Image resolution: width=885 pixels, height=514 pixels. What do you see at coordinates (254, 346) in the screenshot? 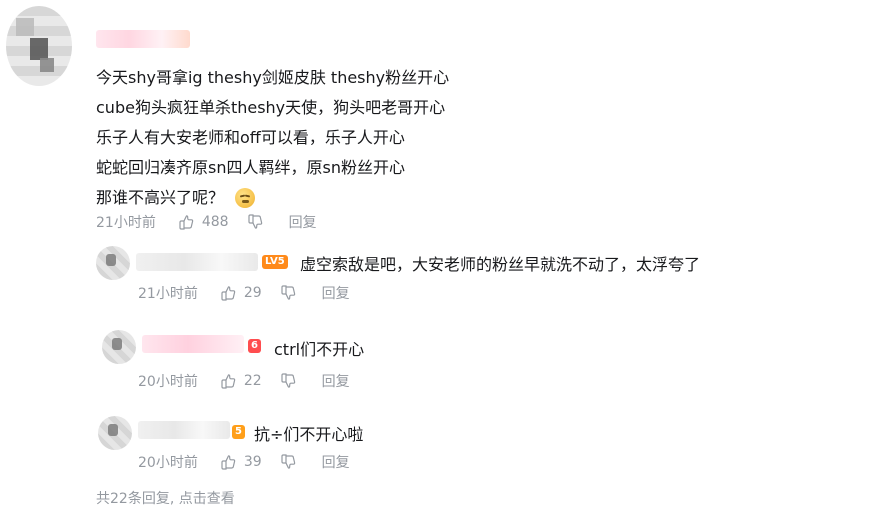
I see `level-badge: 6` at bounding box center [254, 346].